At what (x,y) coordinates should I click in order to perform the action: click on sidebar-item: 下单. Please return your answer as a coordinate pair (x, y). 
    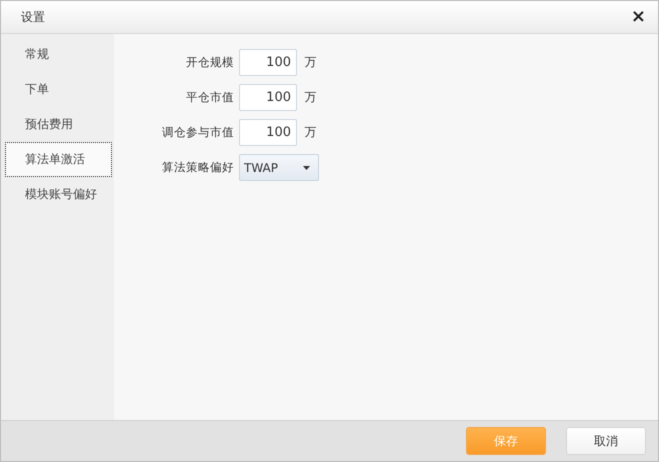
    Looking at the image, I should click on (58, 89).